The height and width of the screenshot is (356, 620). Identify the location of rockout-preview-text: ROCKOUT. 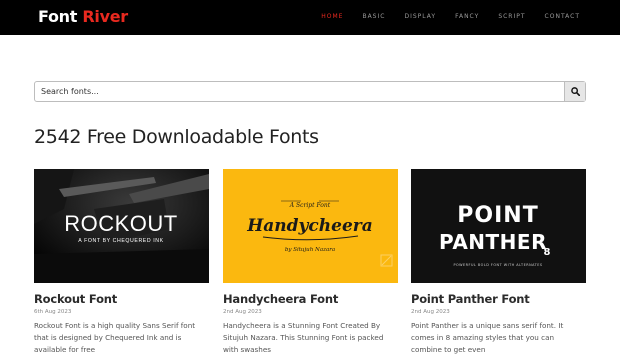
(121, 223).